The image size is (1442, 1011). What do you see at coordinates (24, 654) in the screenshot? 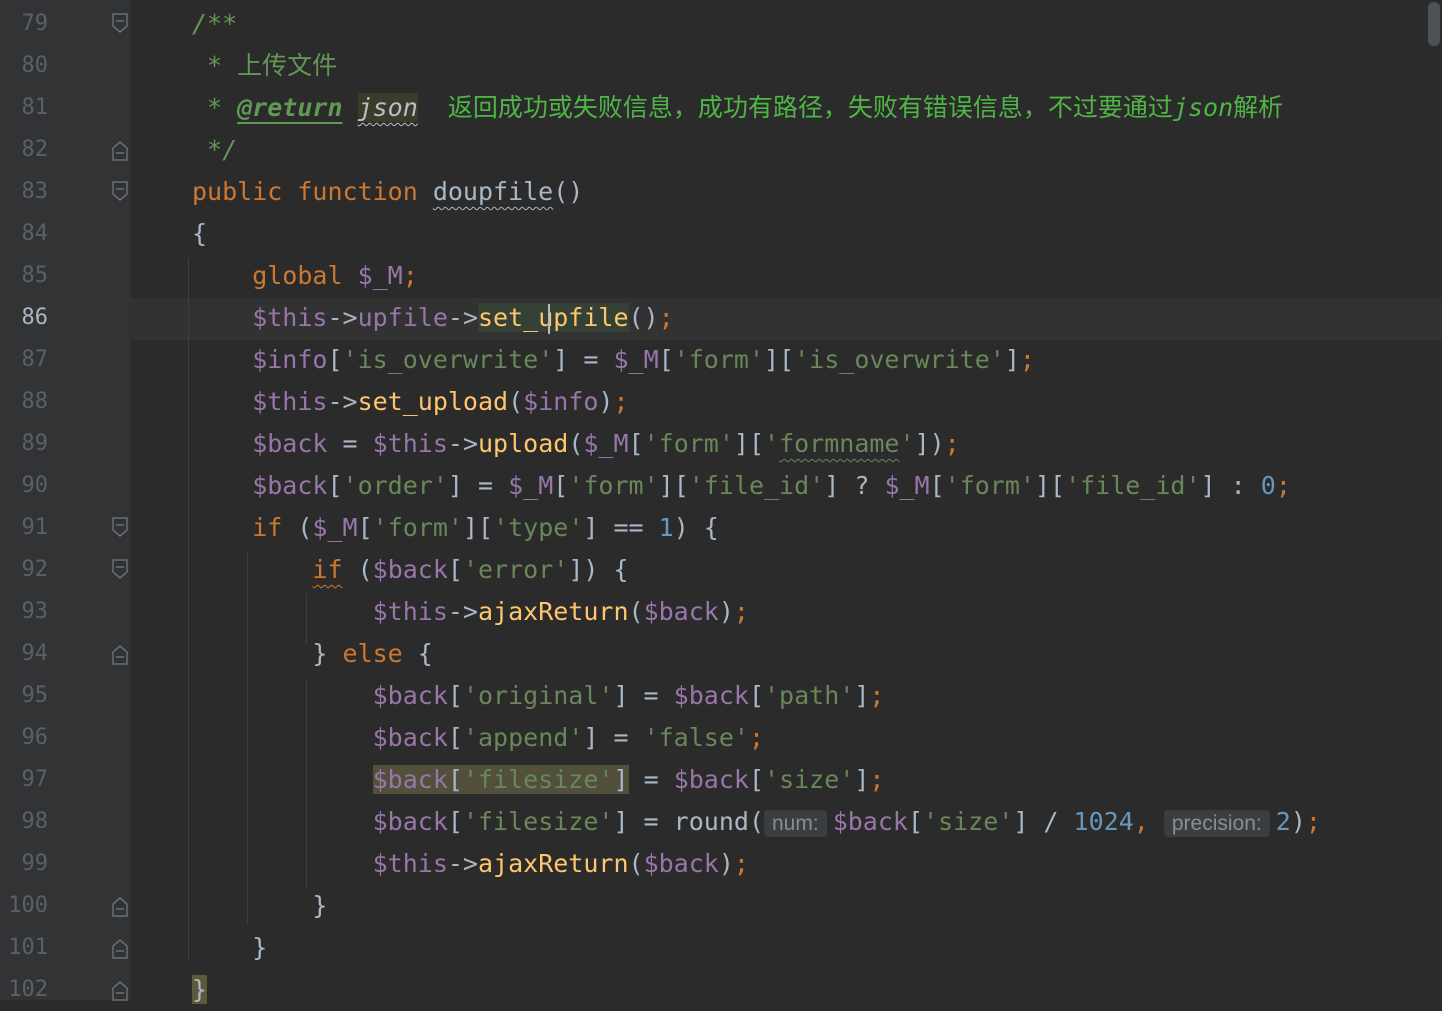
I see `line-number: 94` at bounding box center [24, 654].